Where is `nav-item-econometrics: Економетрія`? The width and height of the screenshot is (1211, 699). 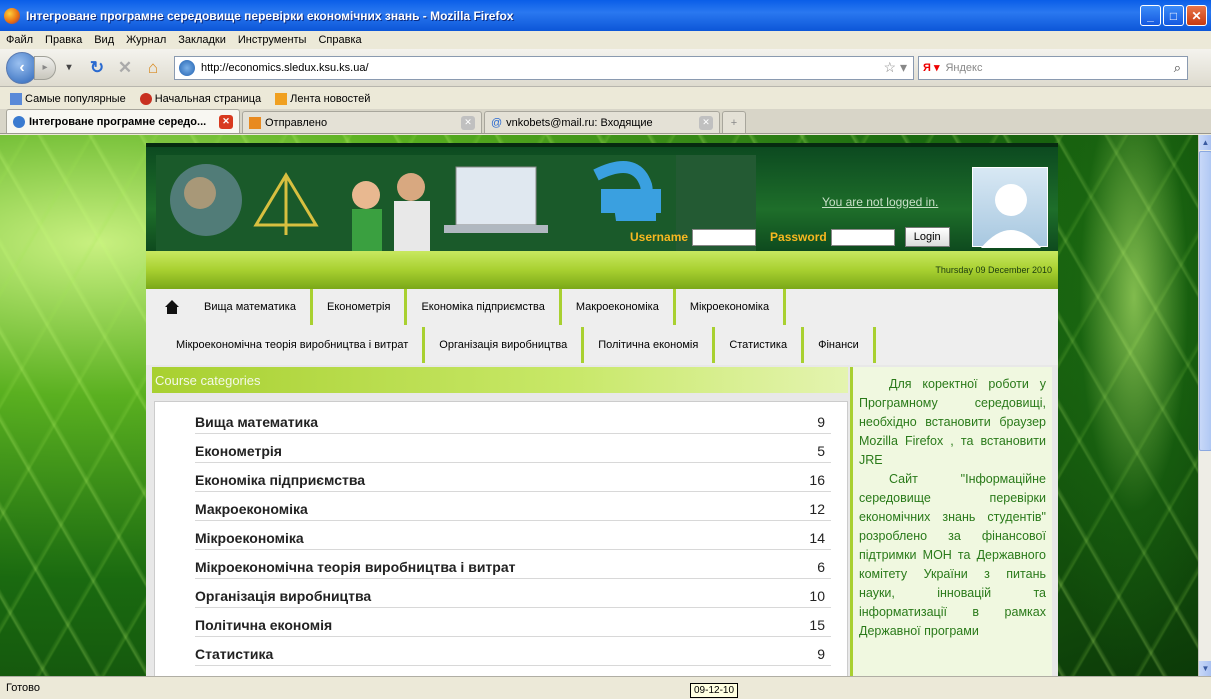 nav-item-econometrics: Економетрія is located at coordinates (360, 307).